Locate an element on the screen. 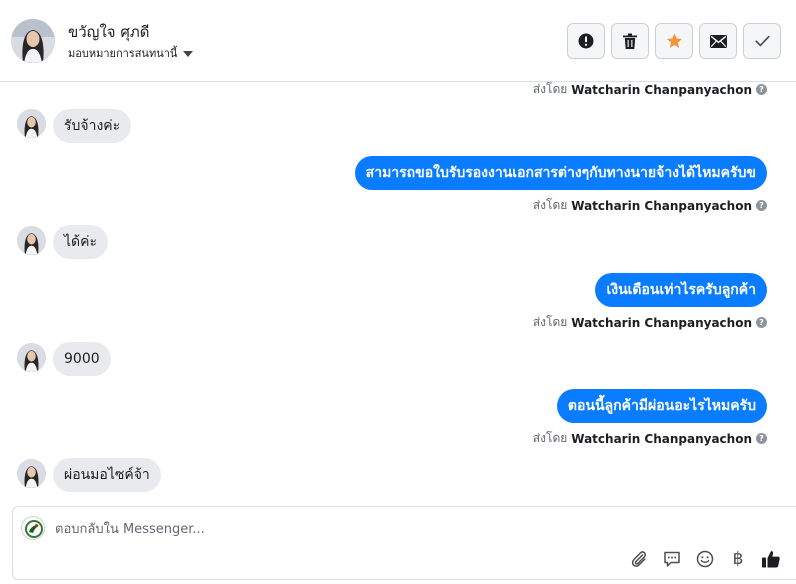 The width and height of the screenshot is (796, 584). mark-done-button is located at coordinates (762, 41).